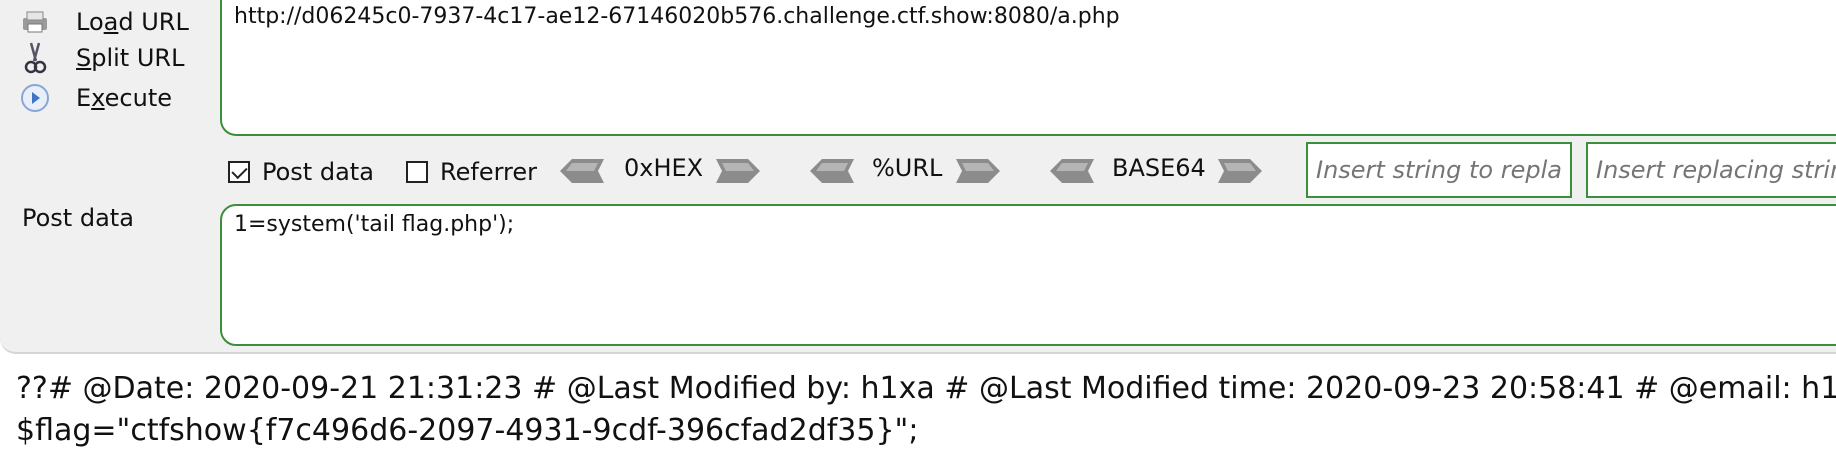 This screenshot has height=462, width=1836. Describe the element at coordinates (417, 172) in the screenshot. I see `referrer-checkbox-box` at that location.